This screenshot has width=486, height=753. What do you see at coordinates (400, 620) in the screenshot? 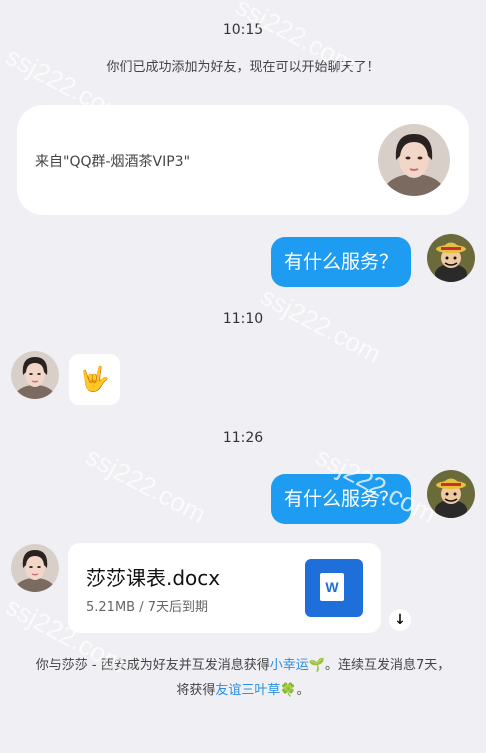
I see `download-icon: ↓` at bounding box center [400, 620].